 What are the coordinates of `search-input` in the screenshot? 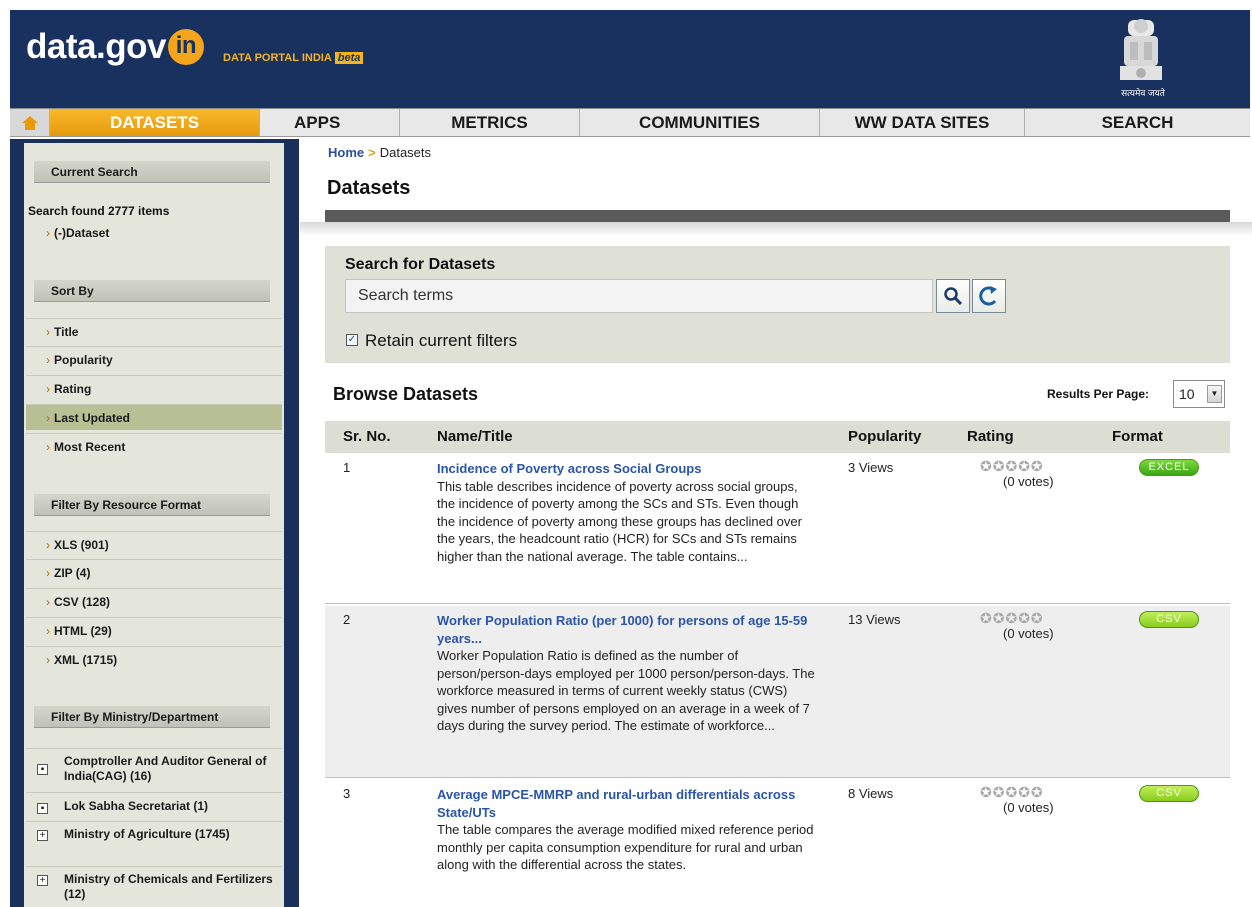 It's located at (639, 296).